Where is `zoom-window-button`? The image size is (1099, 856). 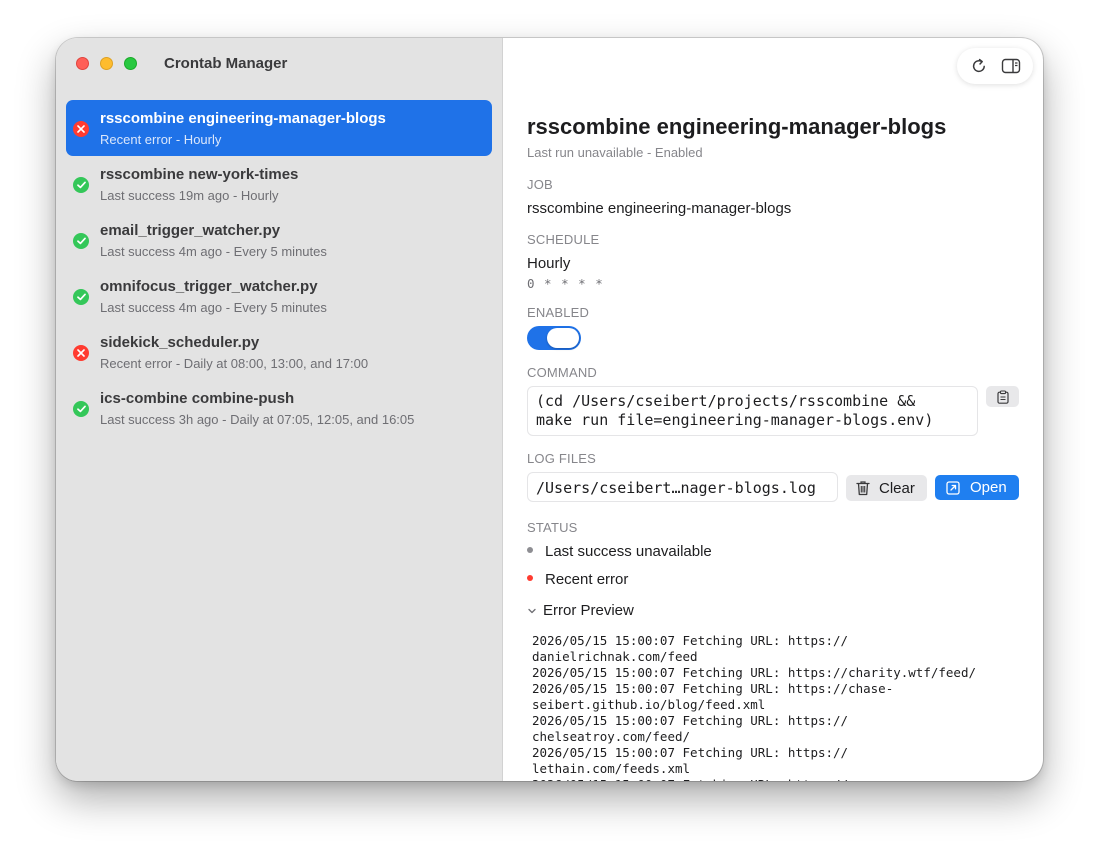
zoom-window-button is located at coordinates (130, 63).